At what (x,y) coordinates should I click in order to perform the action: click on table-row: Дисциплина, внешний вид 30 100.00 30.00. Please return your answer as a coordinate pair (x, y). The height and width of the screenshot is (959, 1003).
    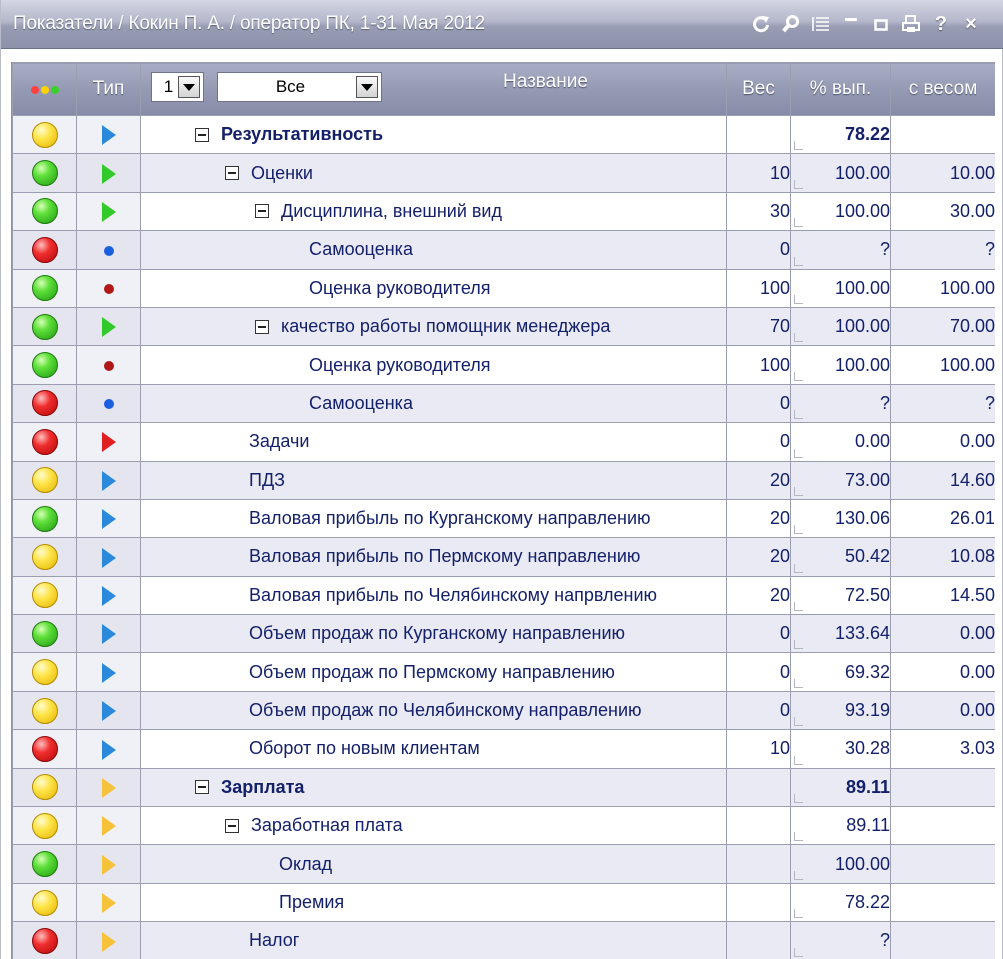
    Looking at the image, I should click on (503, 211).